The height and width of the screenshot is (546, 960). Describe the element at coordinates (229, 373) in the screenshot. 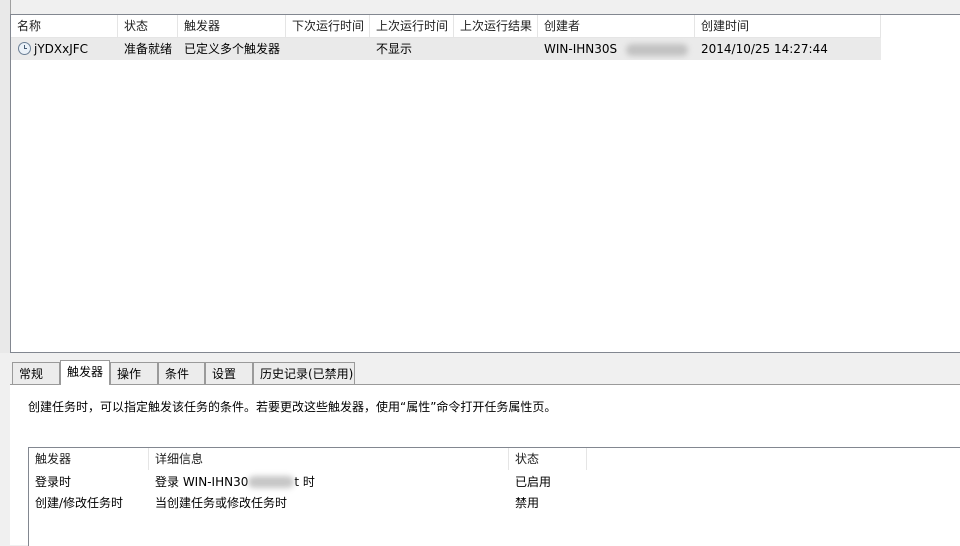

I see `tab-settings: 设置` at that location.